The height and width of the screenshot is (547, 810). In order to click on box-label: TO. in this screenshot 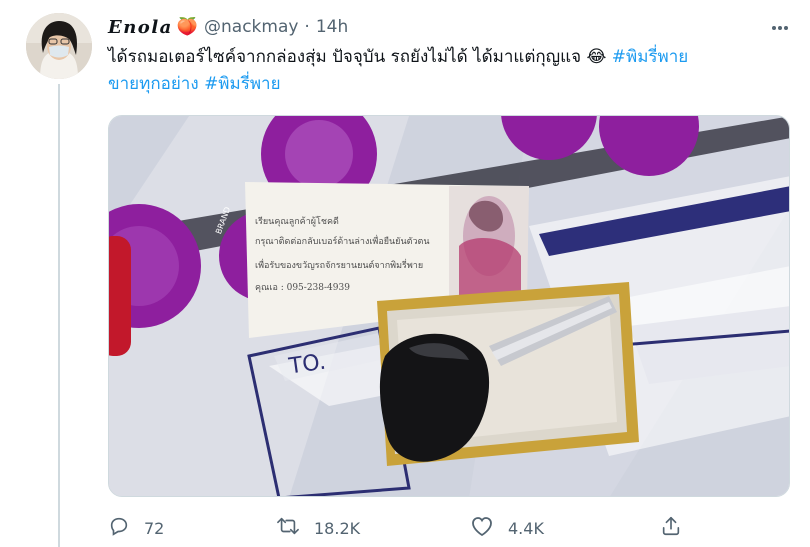, I will do `click(307, 364)`.